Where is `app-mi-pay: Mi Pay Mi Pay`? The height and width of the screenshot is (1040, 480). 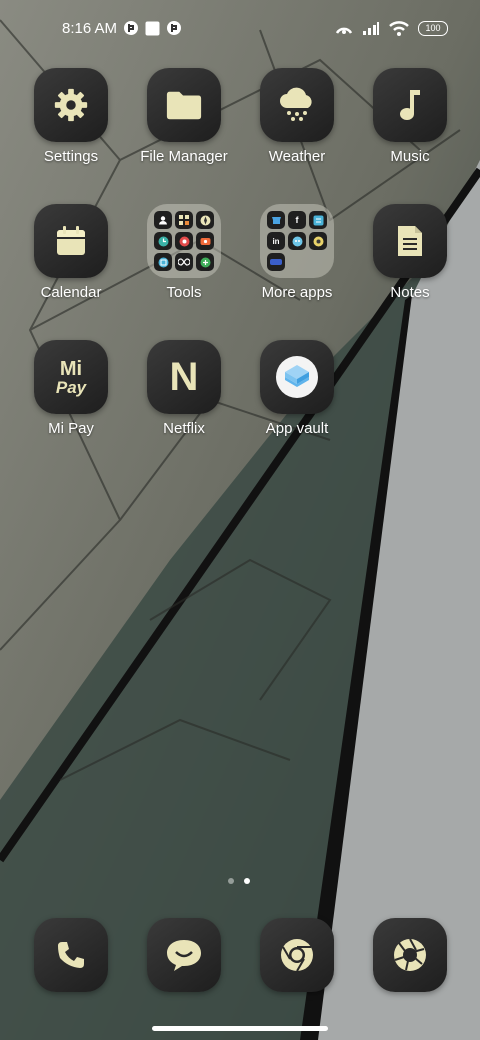
app-mi-pay: Mi Pay Mi Pay is located at coordinates (71, 388).